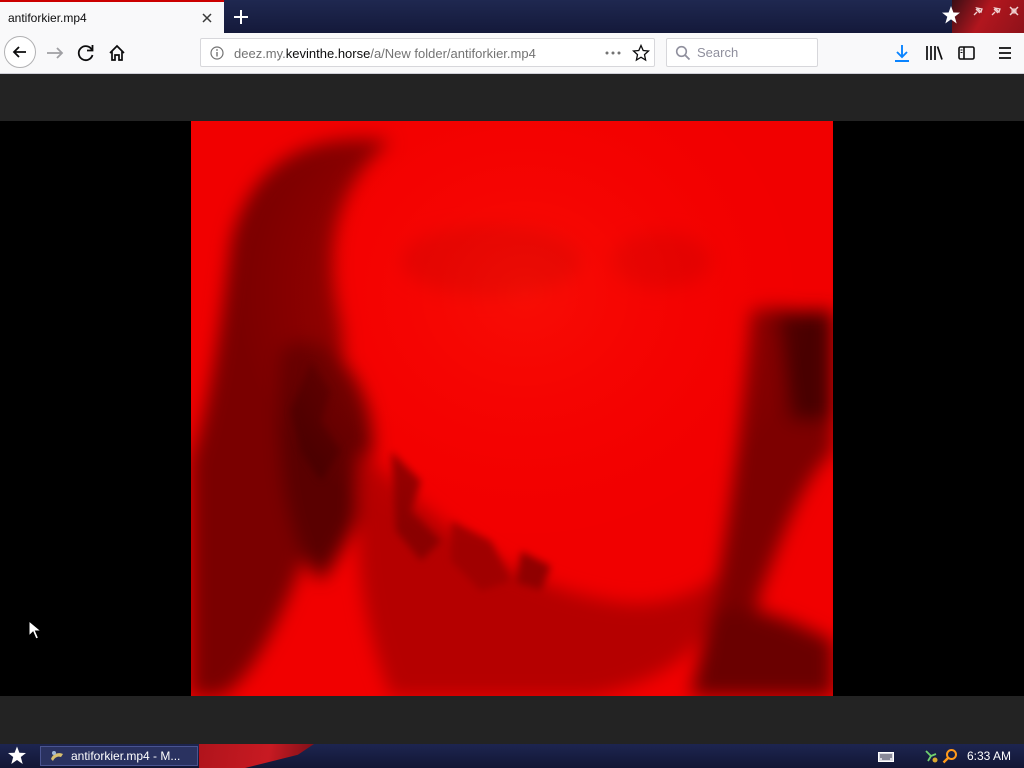 The width and height of the screenshot is (1024, 768). What do you see at coordinates (35, 630) in the screenshot?
I see `mouse-cursor-icon` at bounding box center [35, 630].